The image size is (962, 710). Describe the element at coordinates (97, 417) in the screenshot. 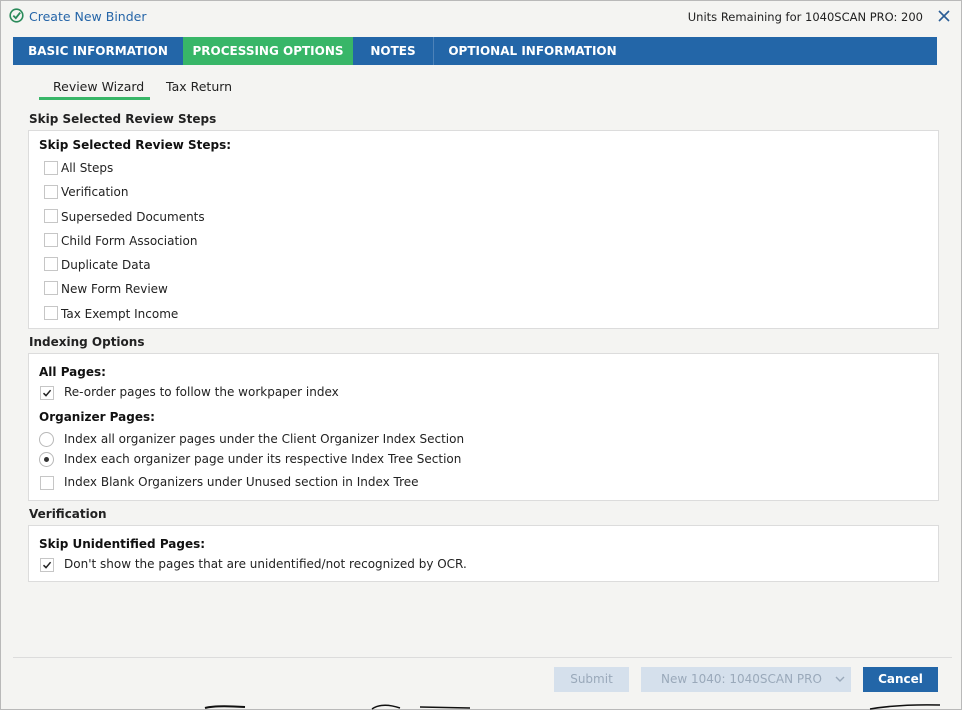

I see `organizer-pages-label: Organizer Pages:` at that location.